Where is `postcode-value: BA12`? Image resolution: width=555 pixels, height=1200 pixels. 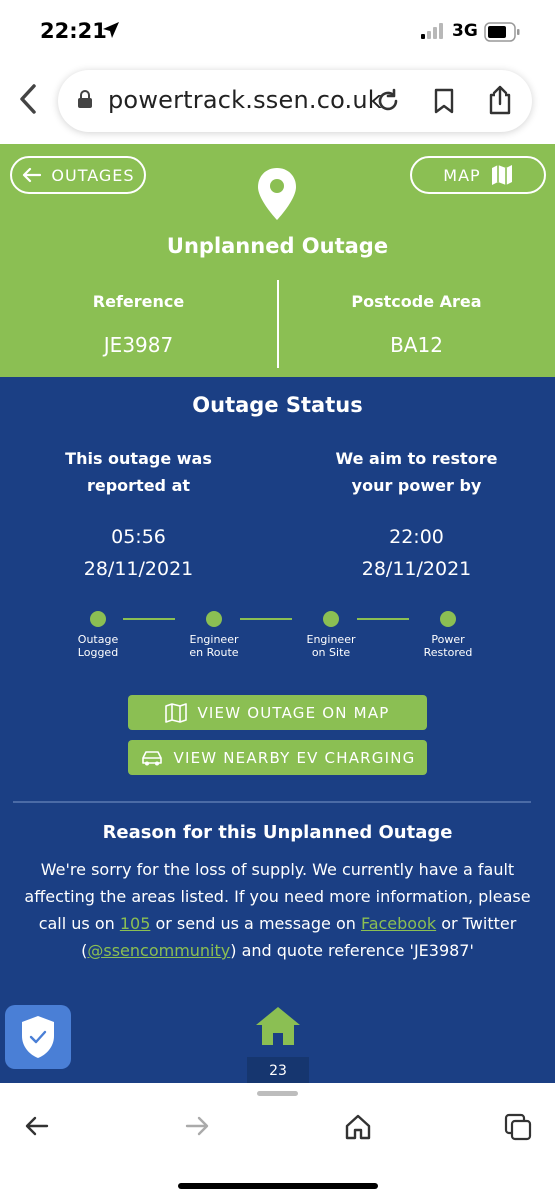 postcode-value: BA12 is located at coordinates (416, 345).